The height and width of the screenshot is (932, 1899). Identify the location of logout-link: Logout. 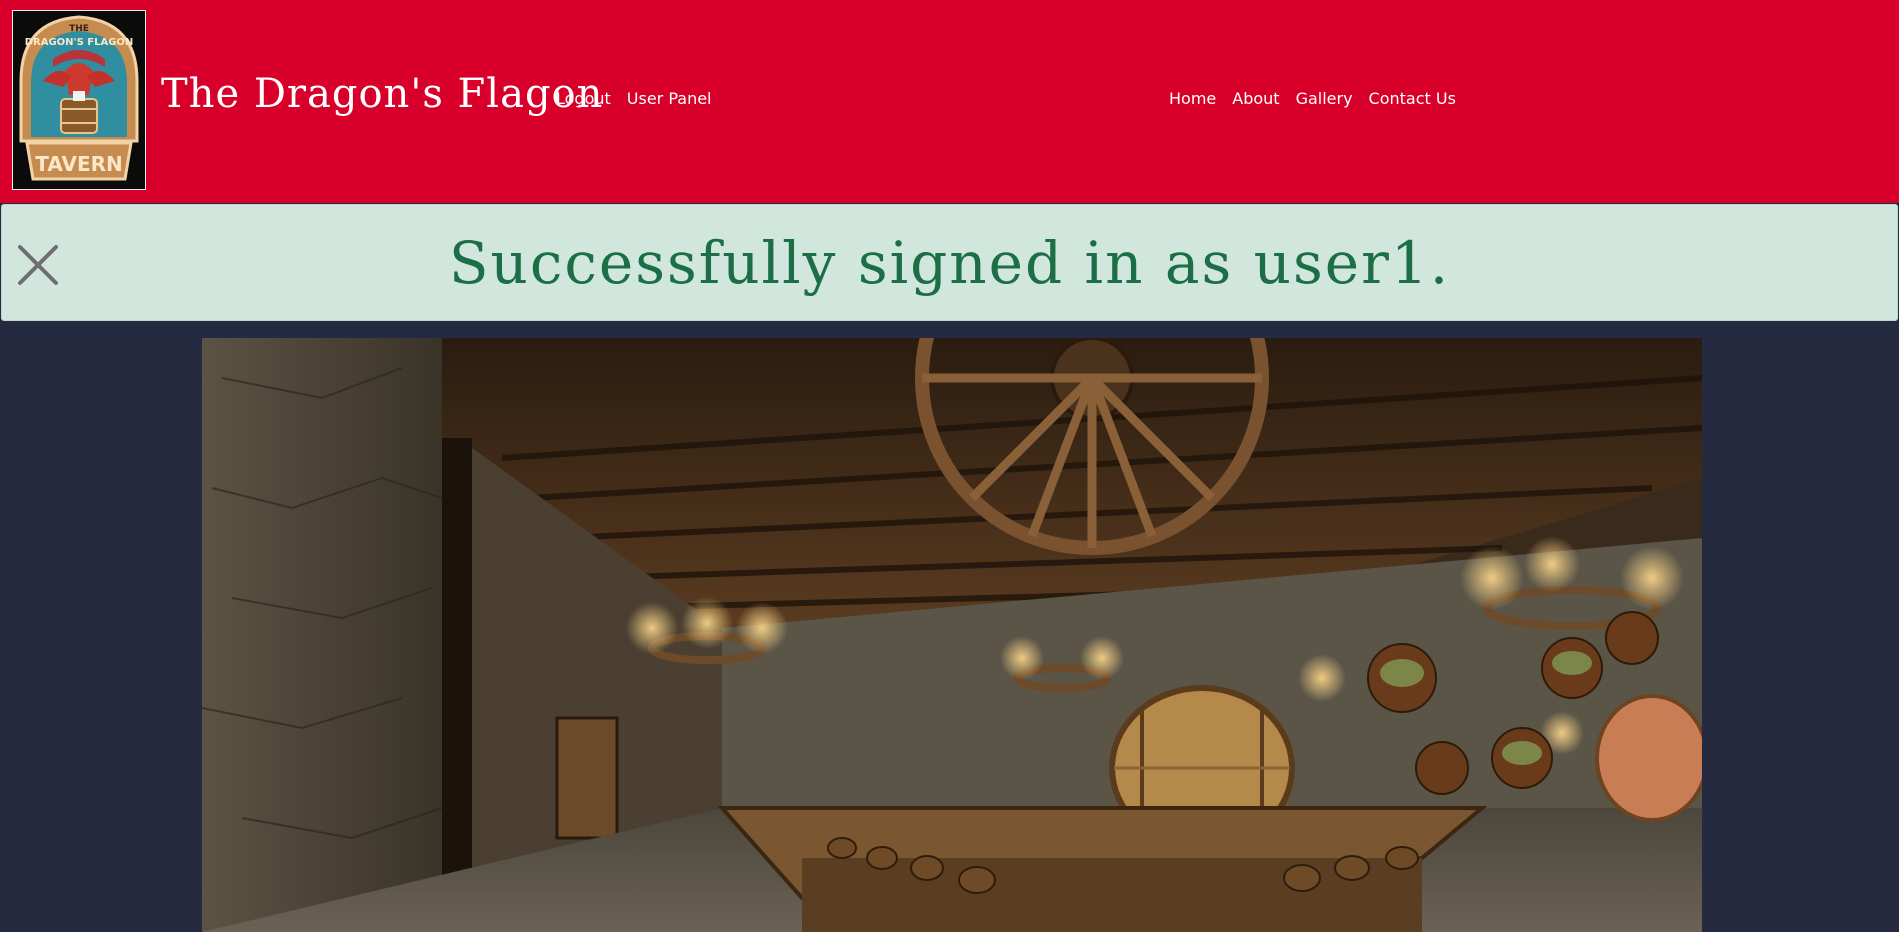
(583, 99).